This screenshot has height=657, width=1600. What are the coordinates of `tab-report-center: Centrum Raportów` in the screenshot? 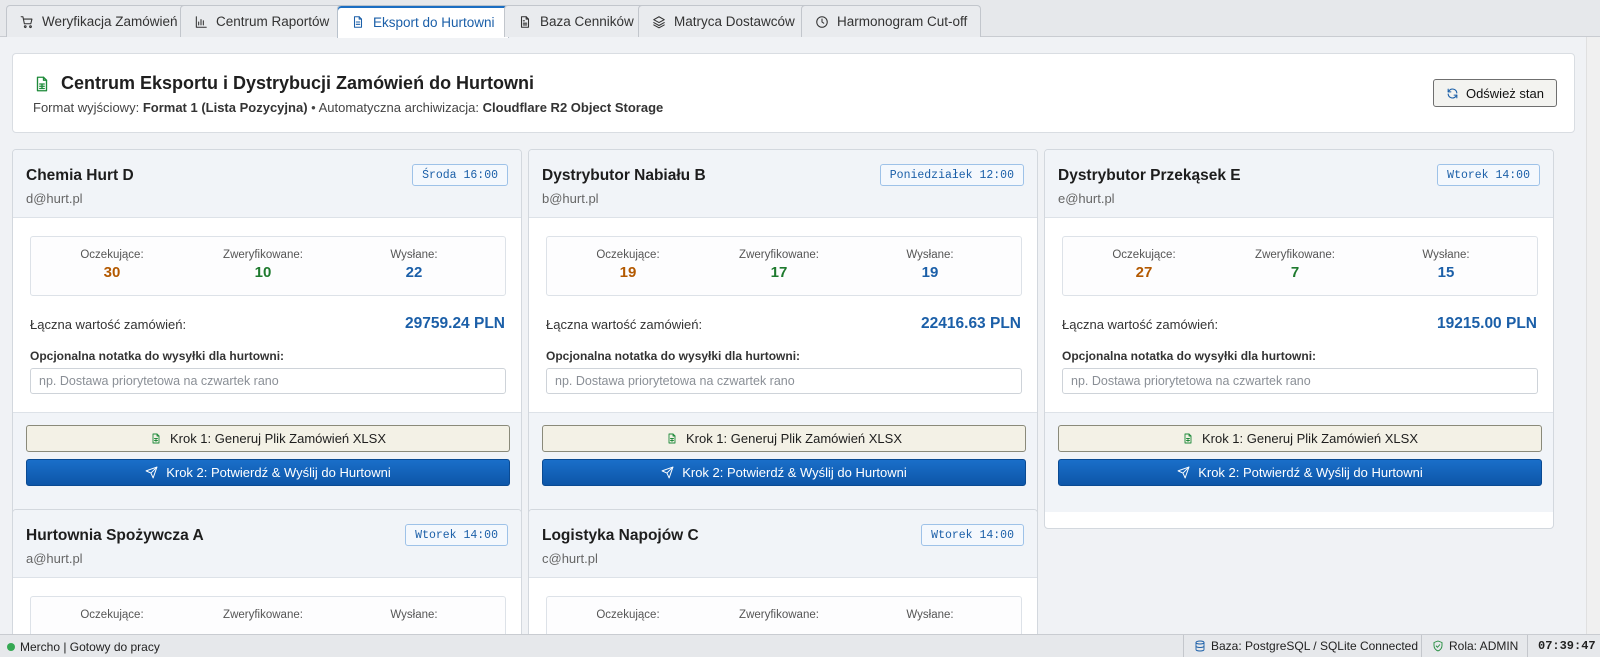 It's located at (262, 21).